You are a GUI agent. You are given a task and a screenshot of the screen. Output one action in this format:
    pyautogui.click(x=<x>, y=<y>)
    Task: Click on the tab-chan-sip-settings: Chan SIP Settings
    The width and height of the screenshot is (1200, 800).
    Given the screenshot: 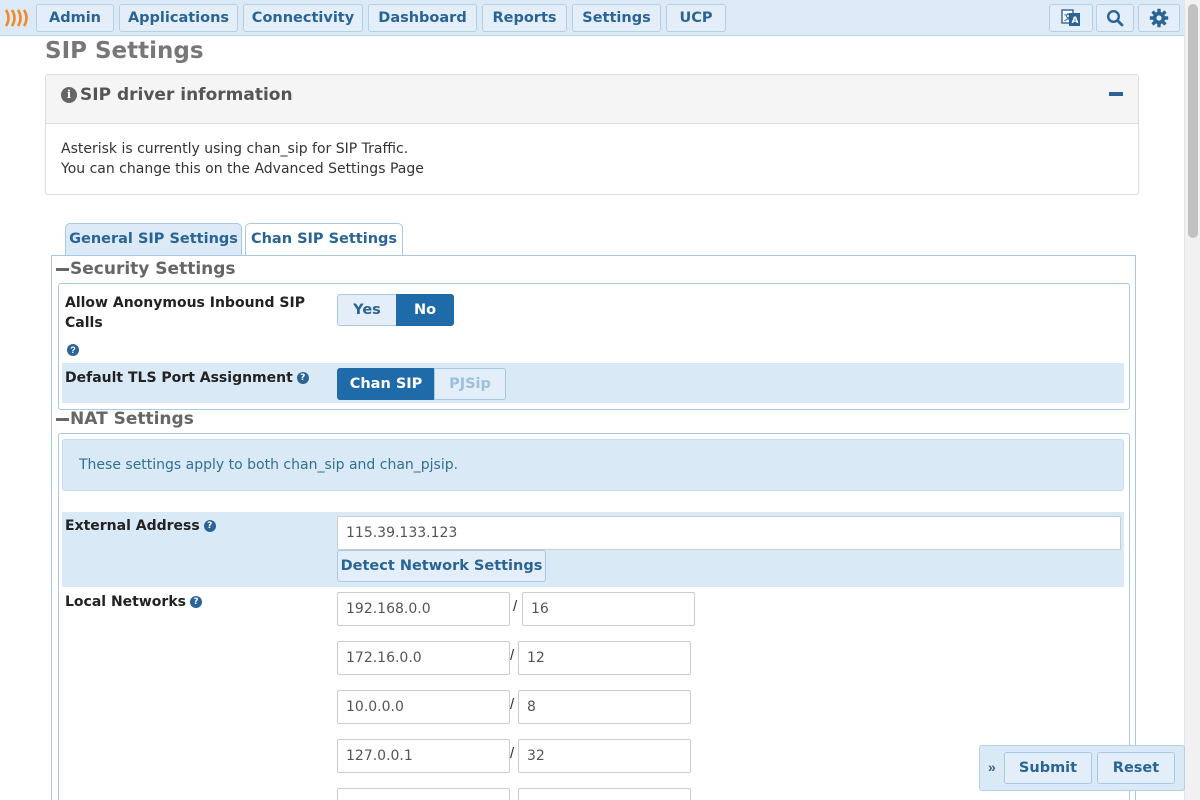 What is the action you would take?
    pyautogui.click(x=324, y=239)
    